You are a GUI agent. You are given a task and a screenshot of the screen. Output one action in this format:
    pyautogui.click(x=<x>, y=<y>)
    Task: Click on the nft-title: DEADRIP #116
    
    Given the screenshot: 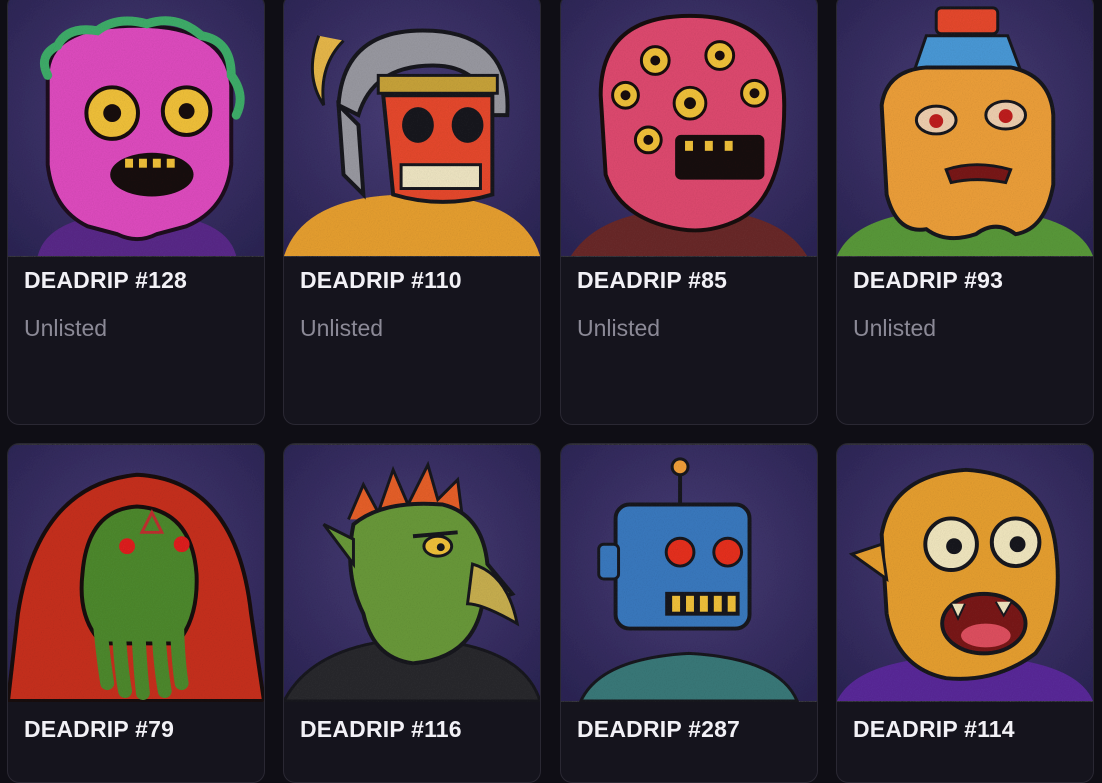 What is the action you would take?
    pyautogui.click(x=381, y=729)
    